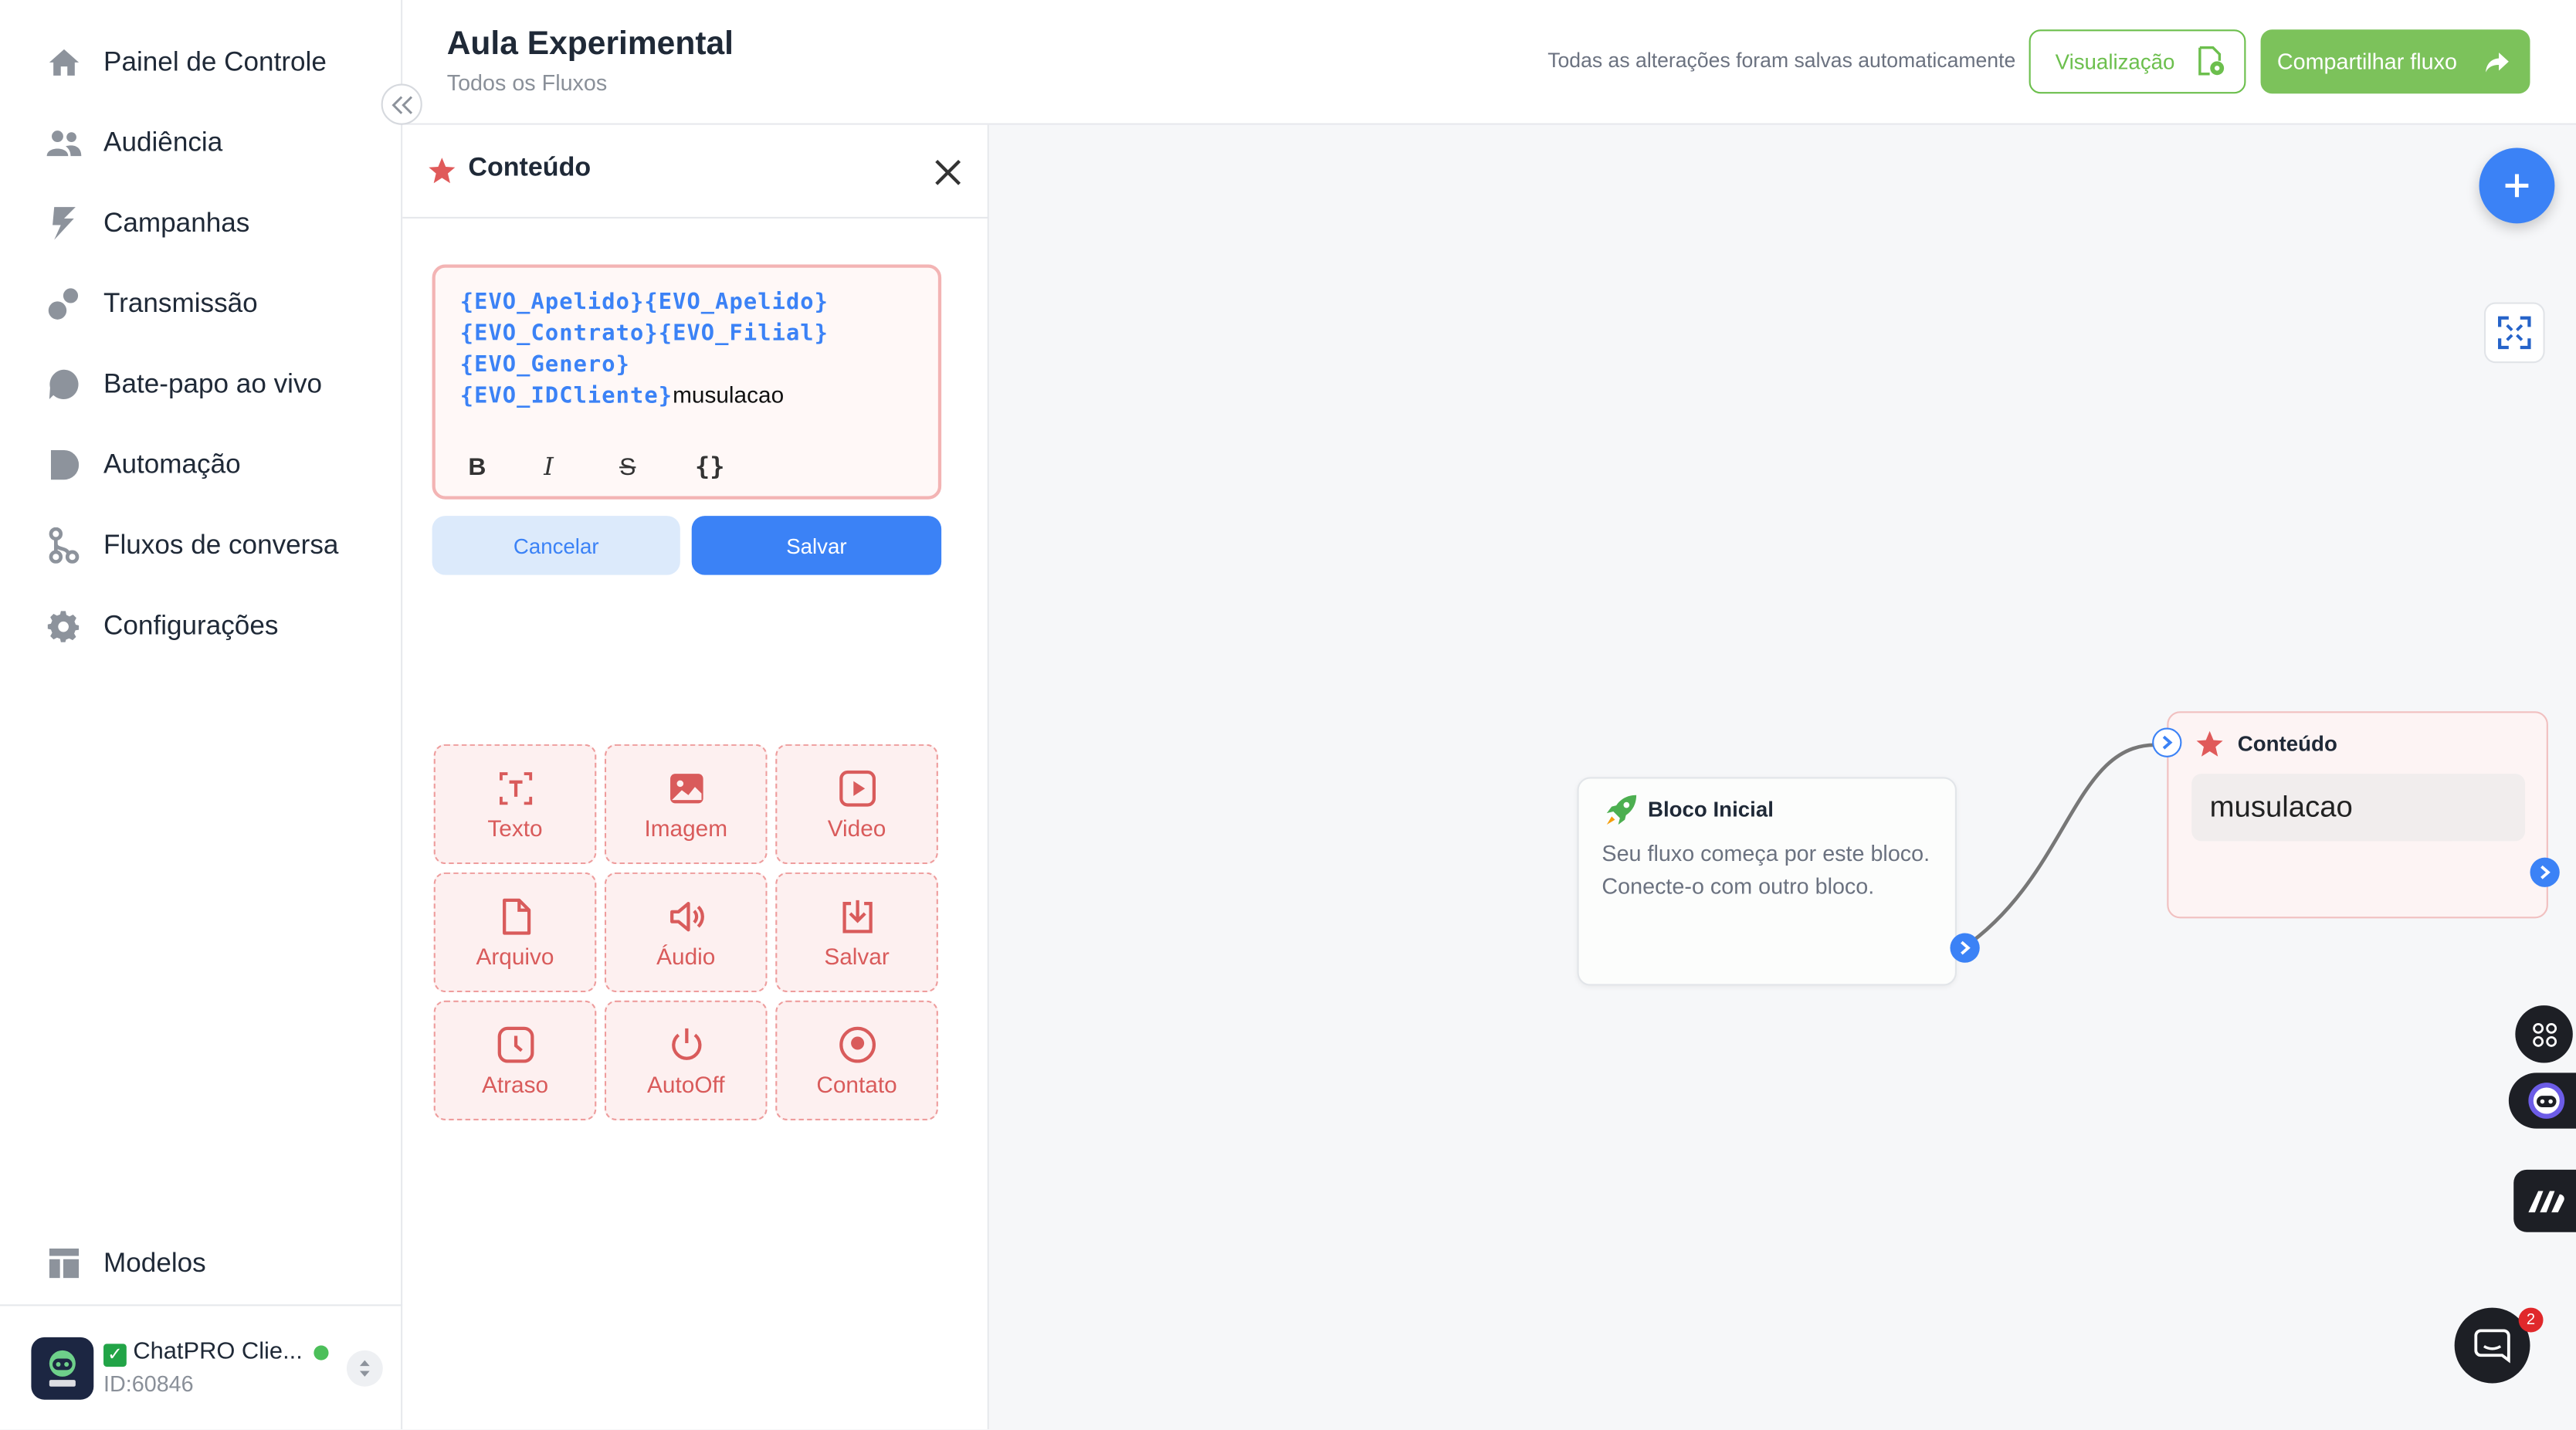 Image resolution: width=2576 pixels, height=1430 pixels. I want to click on content-node: Conteúdo musulacao, so click(2357, 815).